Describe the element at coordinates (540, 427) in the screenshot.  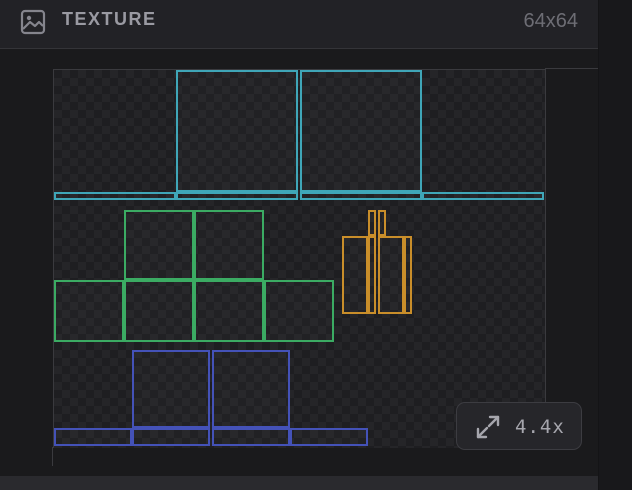
I see `zoom-level: 4.4x` at that location.